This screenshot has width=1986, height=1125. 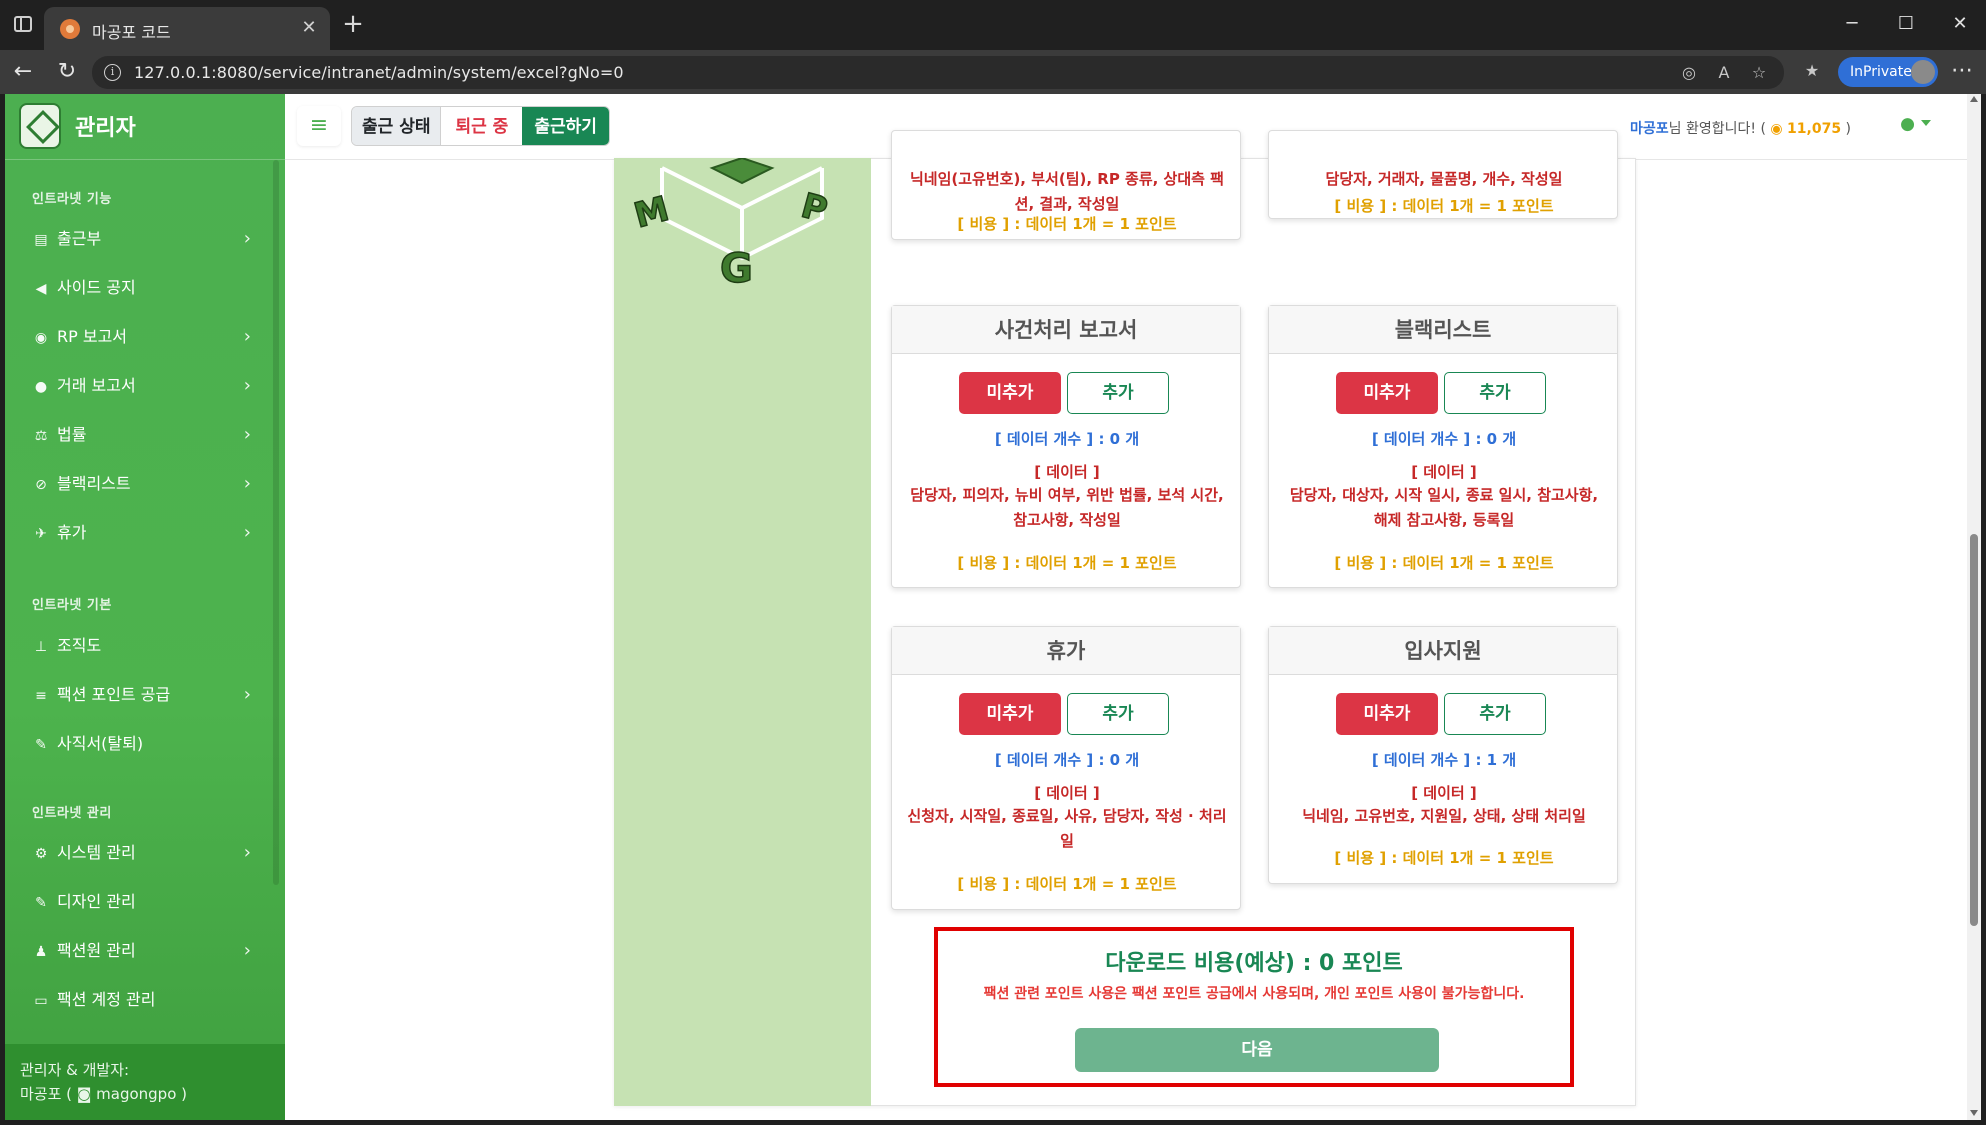 What do you see at coordinates (319, 126) in the screenshot?
I see `menu-toggle-button: ≡` at bounding box center [319, 126].